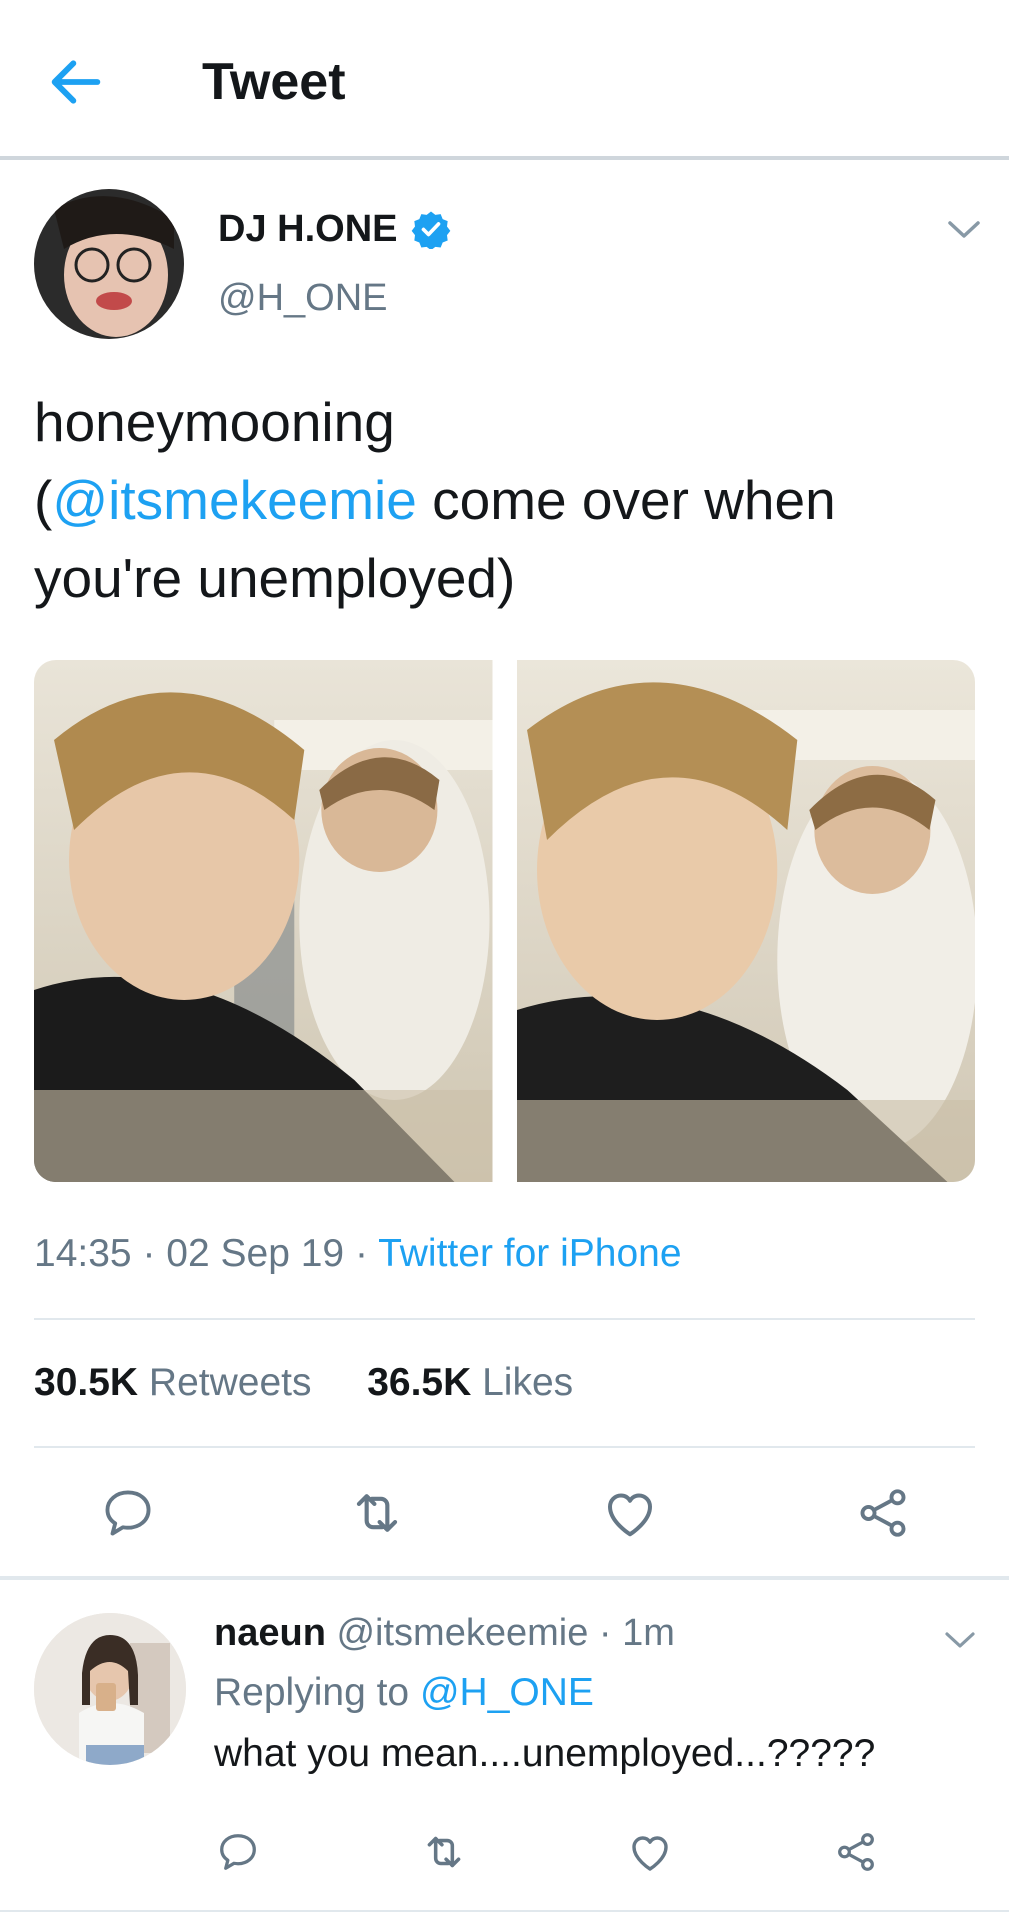 The height and width of the screenshot is (1920, 1009). I want to click on reply-retweet-button, so click(444, 1852).